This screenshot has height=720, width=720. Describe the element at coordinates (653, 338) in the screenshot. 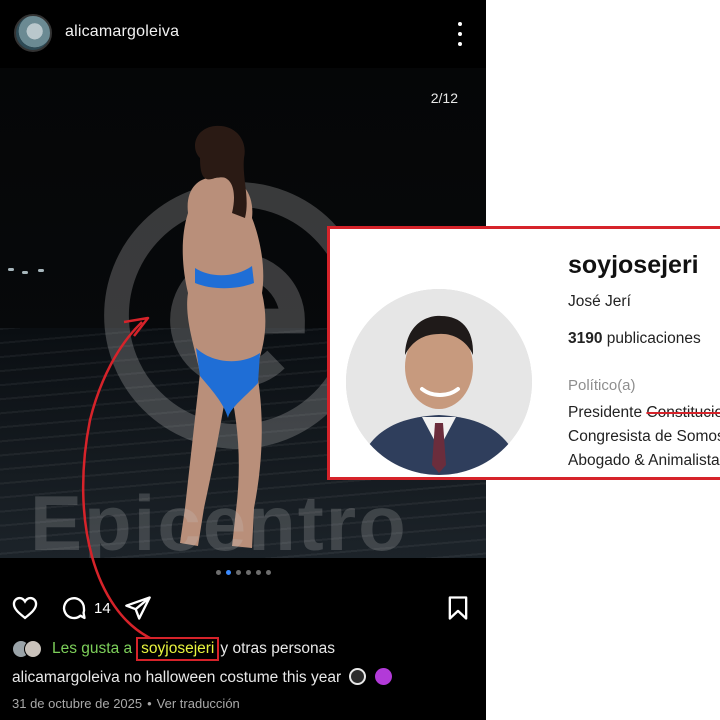

I see `posts-label: publicaciones` at that location.